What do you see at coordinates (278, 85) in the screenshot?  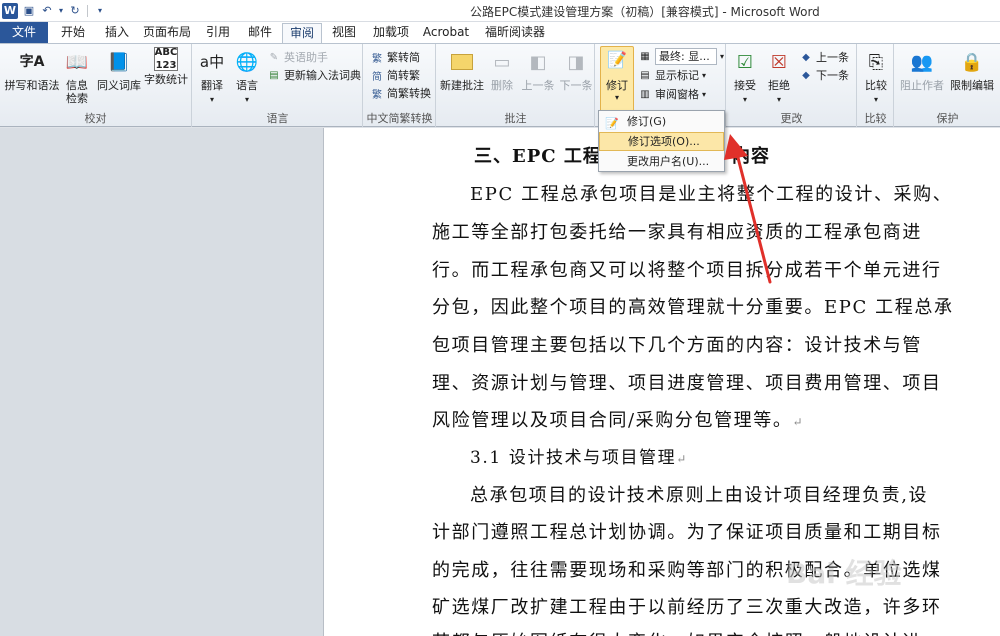 I see `group-language: a中 翻译 ▾ 🌐 语言 ▾ ✎ 英语助手 ▤ 更新输入法词典 语言` at bounding box center [278, 85].